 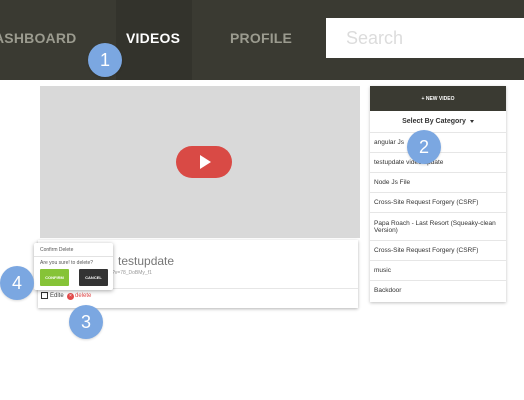 What do you see at coordinates (93, 277) in the screenshot?
I see `cancel-button: CANCEL` at bounding box center [93, 277].